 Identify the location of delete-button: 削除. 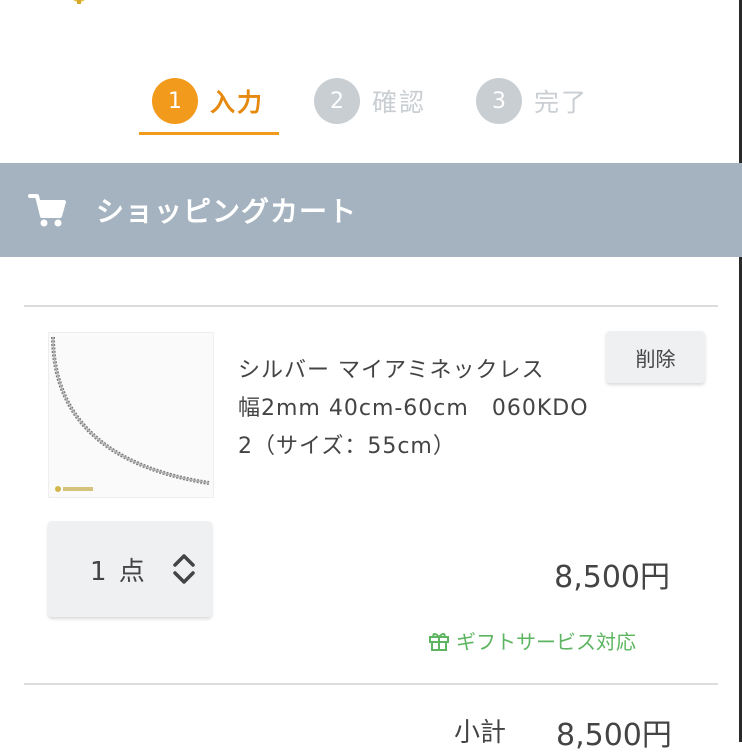
(655, 357).